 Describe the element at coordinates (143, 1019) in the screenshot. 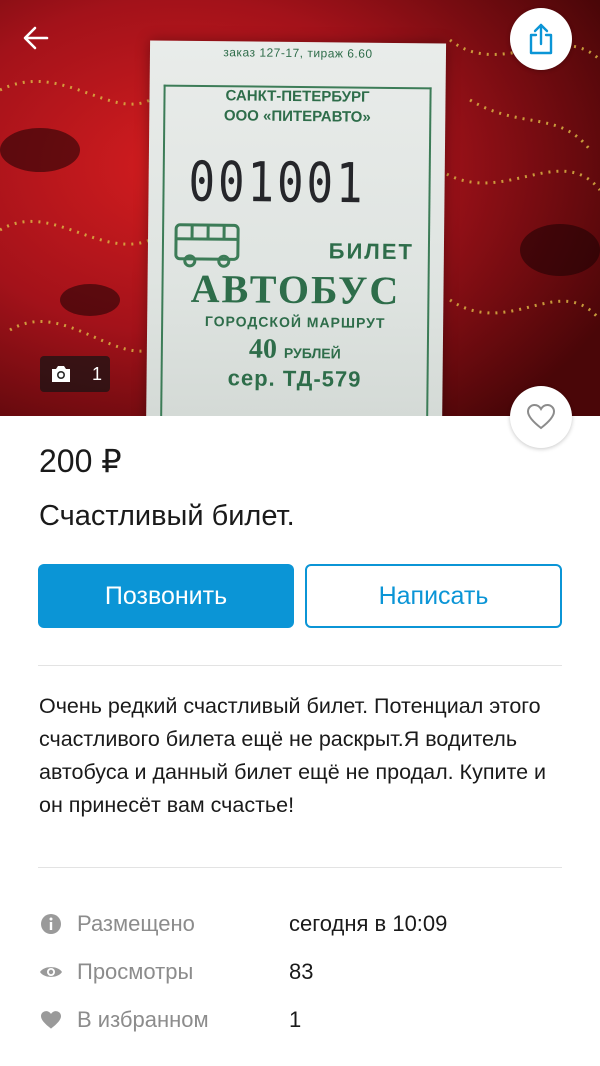

I see `stat-label: В избранном` at that location.